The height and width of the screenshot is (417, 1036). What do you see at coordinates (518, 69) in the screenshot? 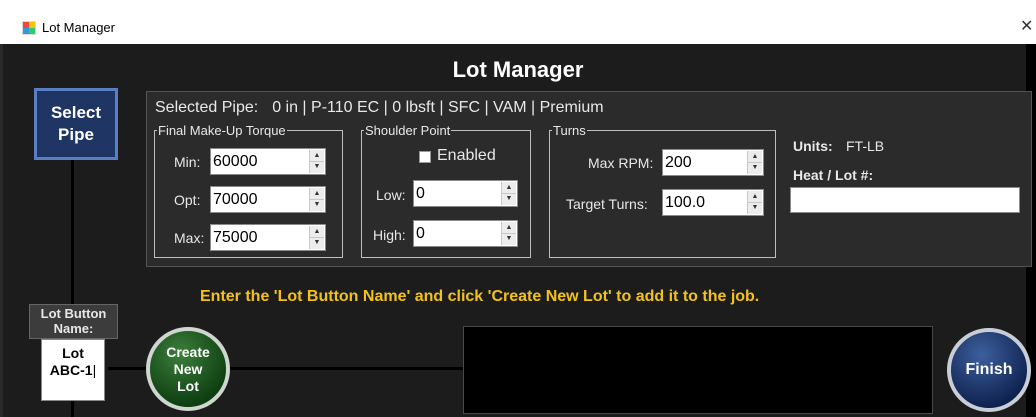
I see `page-title: Lot Manager` at bounding box center [518, 69].